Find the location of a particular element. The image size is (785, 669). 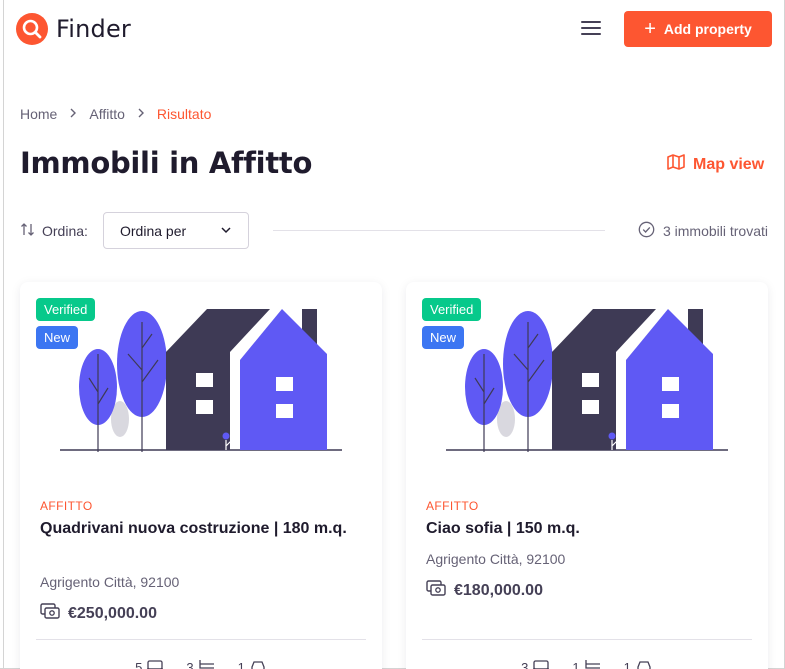

navbar: Finder + Add property is located at coordinates (392, 30).